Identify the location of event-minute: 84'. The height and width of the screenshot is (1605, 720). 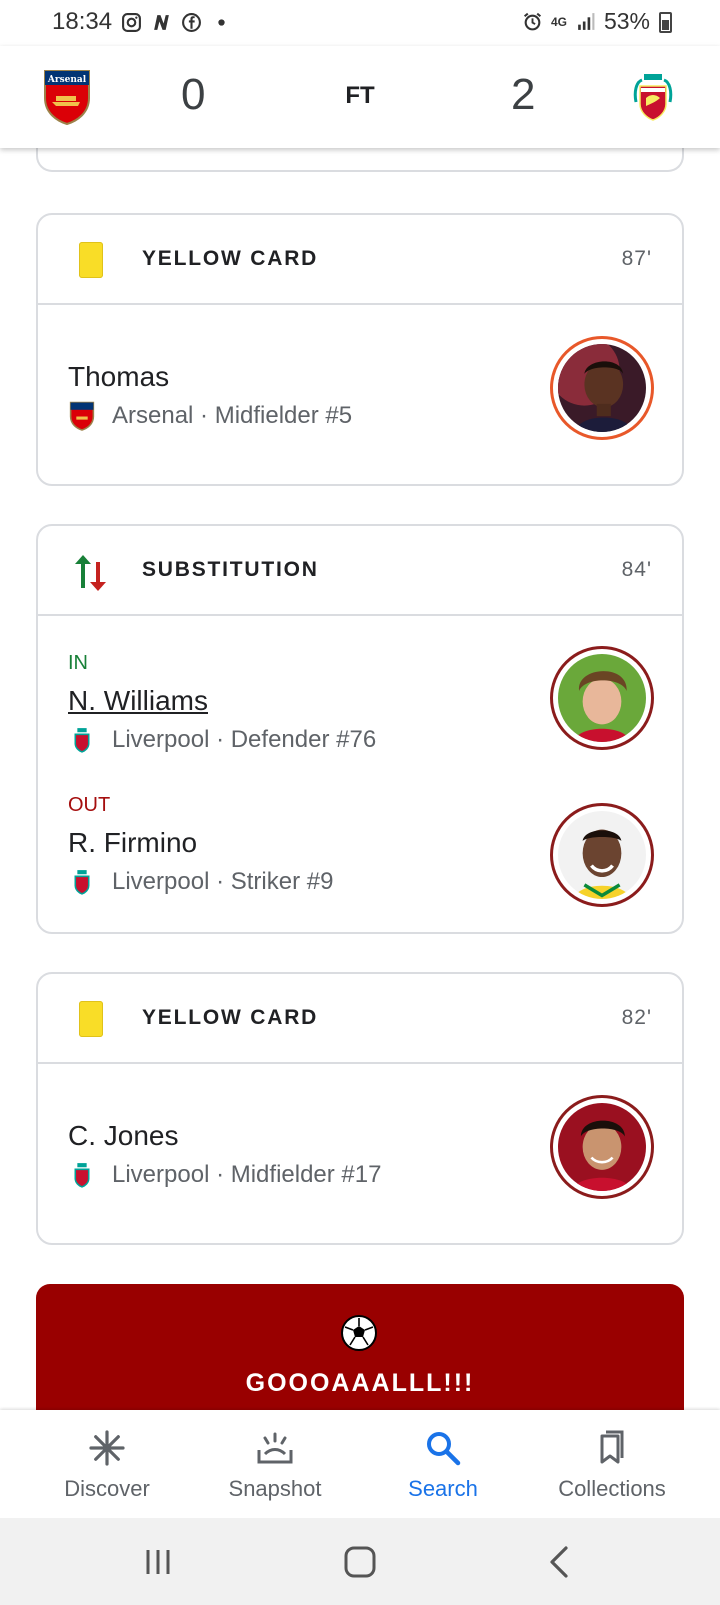
(636, 569).